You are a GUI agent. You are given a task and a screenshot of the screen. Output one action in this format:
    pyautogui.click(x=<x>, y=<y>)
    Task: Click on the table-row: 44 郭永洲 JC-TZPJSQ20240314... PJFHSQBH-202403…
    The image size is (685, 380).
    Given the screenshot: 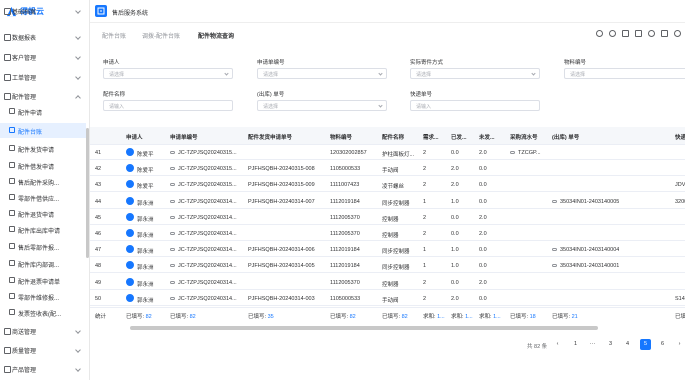 What is the action you would take?
    pyautogui.click(x=387, y=201)
    